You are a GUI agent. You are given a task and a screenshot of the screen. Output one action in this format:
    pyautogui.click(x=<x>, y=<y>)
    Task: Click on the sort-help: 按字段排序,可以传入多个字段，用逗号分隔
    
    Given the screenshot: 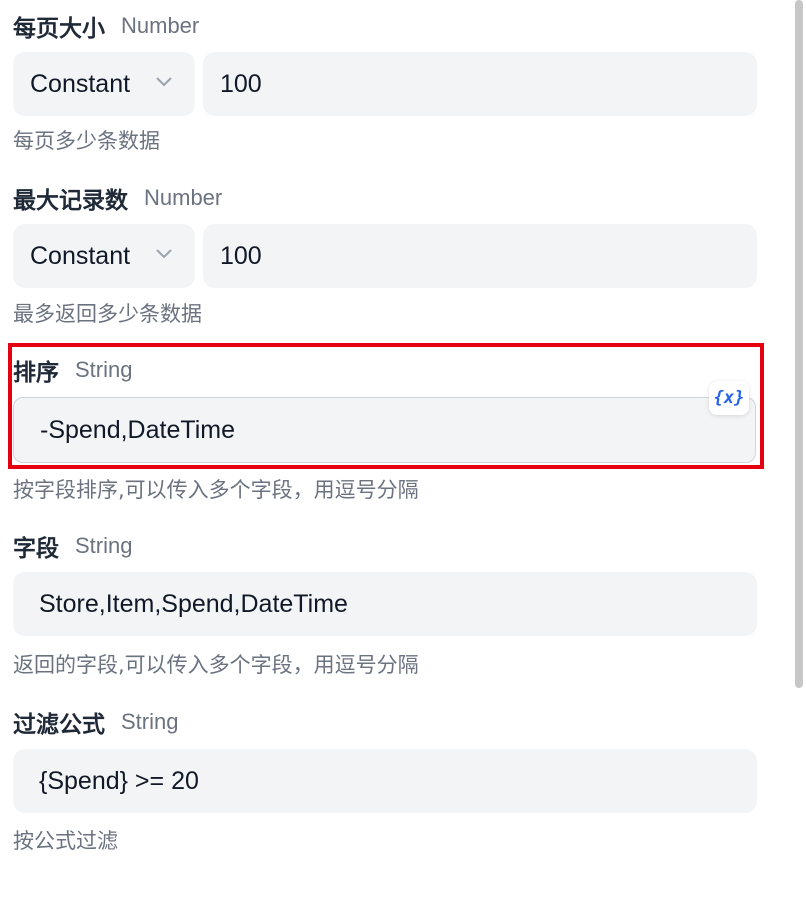 What is the action you would take?
    pyautogui.click(x=216, y=490)
    